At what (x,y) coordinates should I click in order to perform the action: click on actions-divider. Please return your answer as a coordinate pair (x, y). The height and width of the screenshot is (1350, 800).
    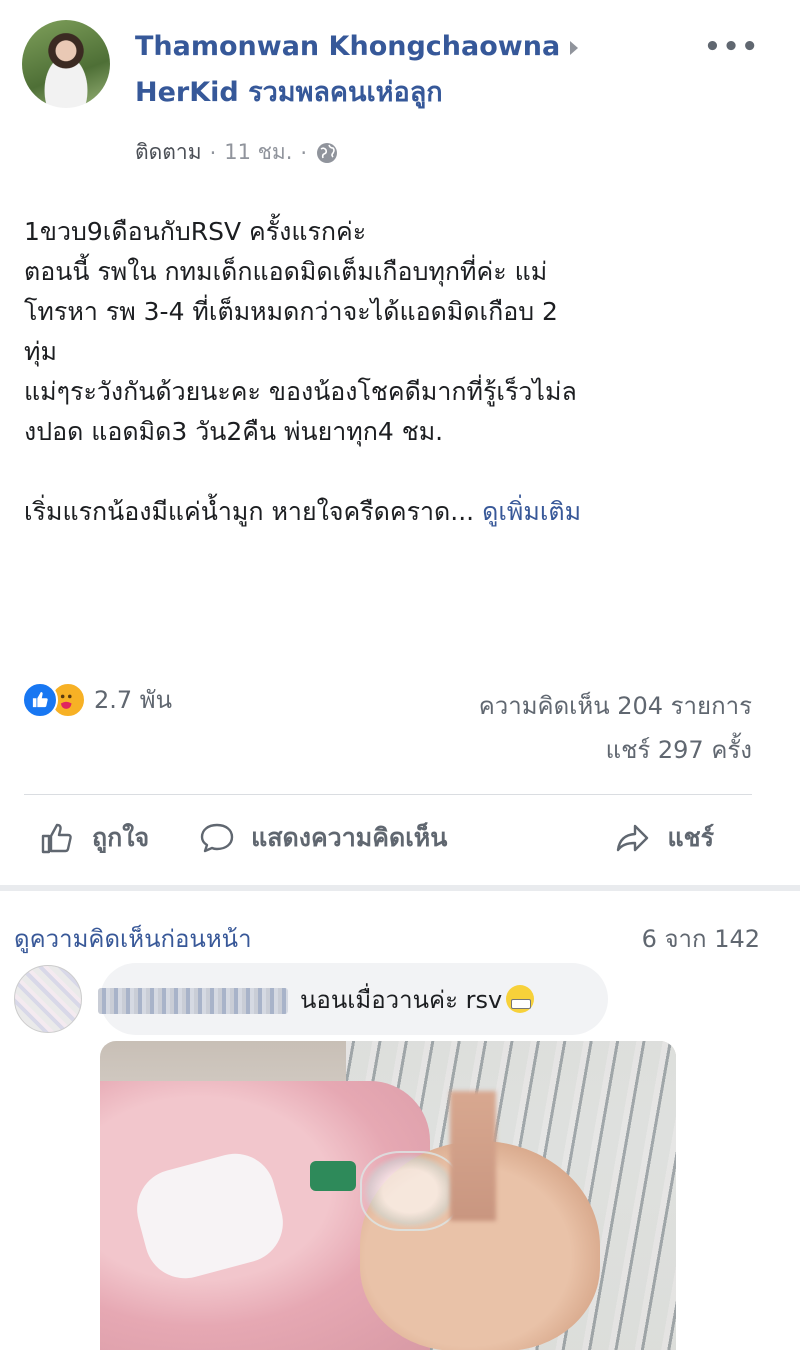
    Looking at the image, I should click on (388, 794).